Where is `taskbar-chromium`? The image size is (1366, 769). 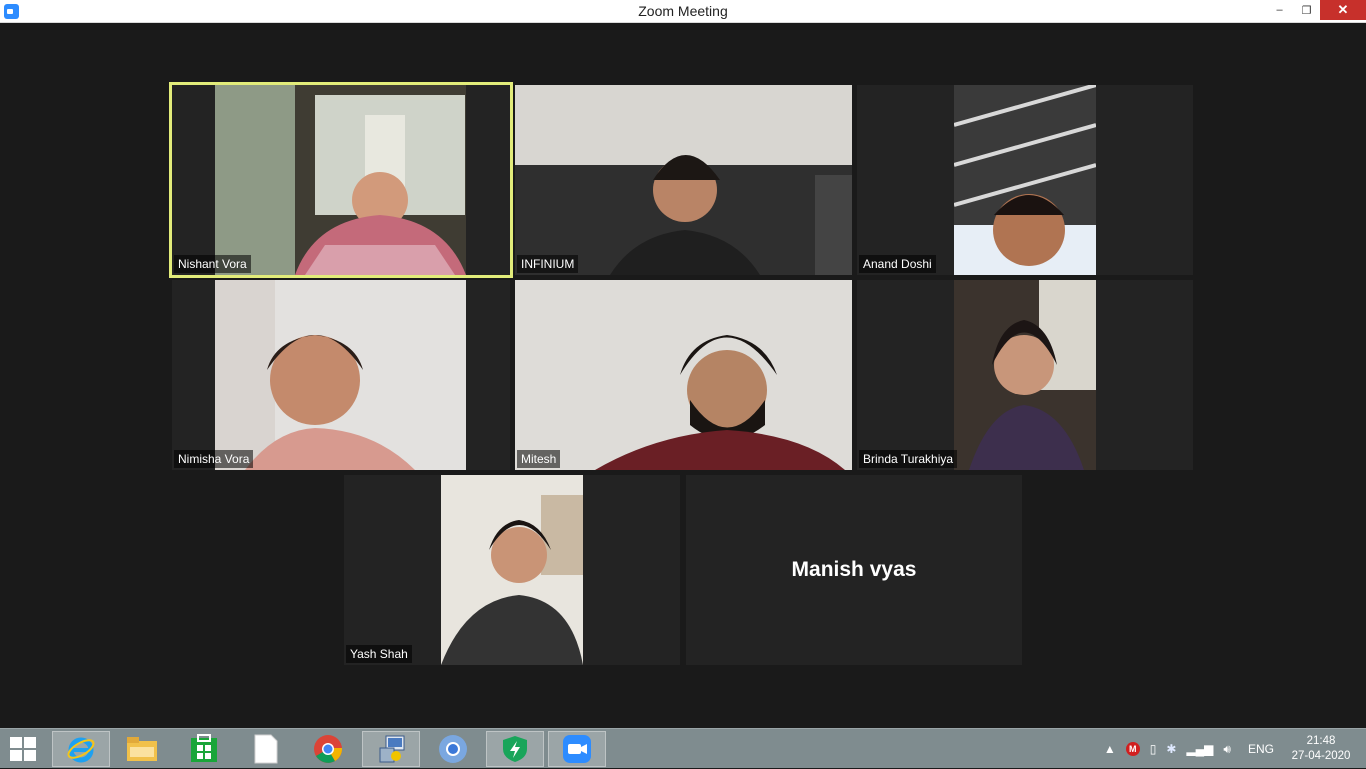
taskbar-chromium is located at coordinates (453, 749).